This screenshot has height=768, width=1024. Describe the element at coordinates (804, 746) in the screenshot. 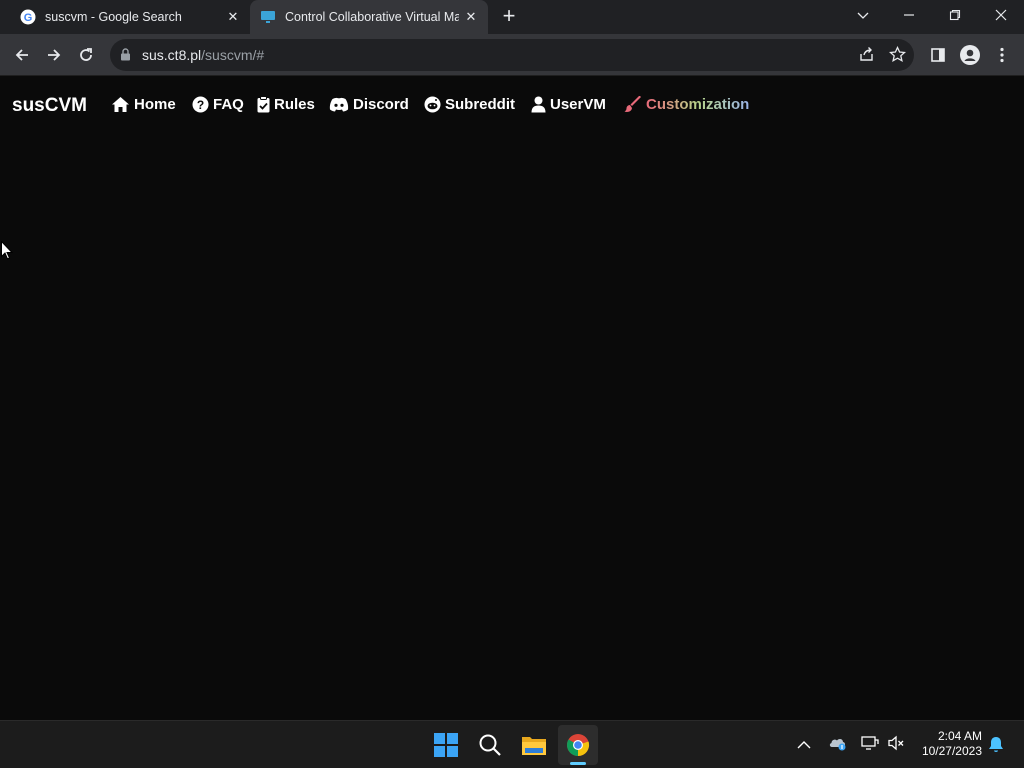

I see `show-hidden-icons-icon` at that location.